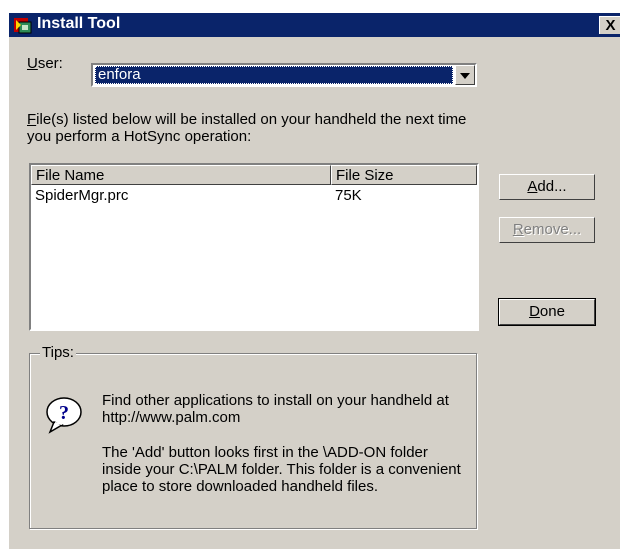 This screenshot has height=549, width=620. I want to click on column-header-file-name: File Name, so click(181, 175).